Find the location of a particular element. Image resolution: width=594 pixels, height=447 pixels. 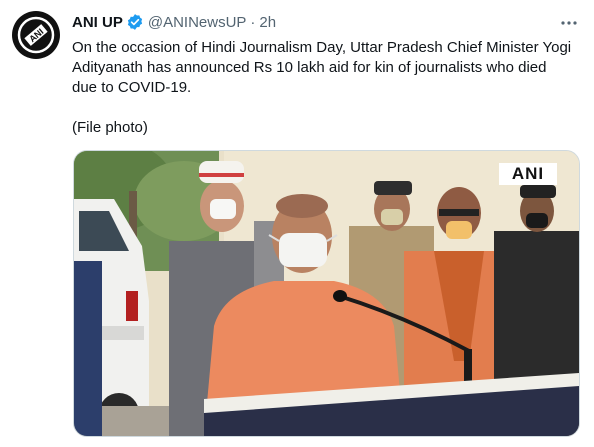

author-name: ANI UP is located at coordinates (97, 22).